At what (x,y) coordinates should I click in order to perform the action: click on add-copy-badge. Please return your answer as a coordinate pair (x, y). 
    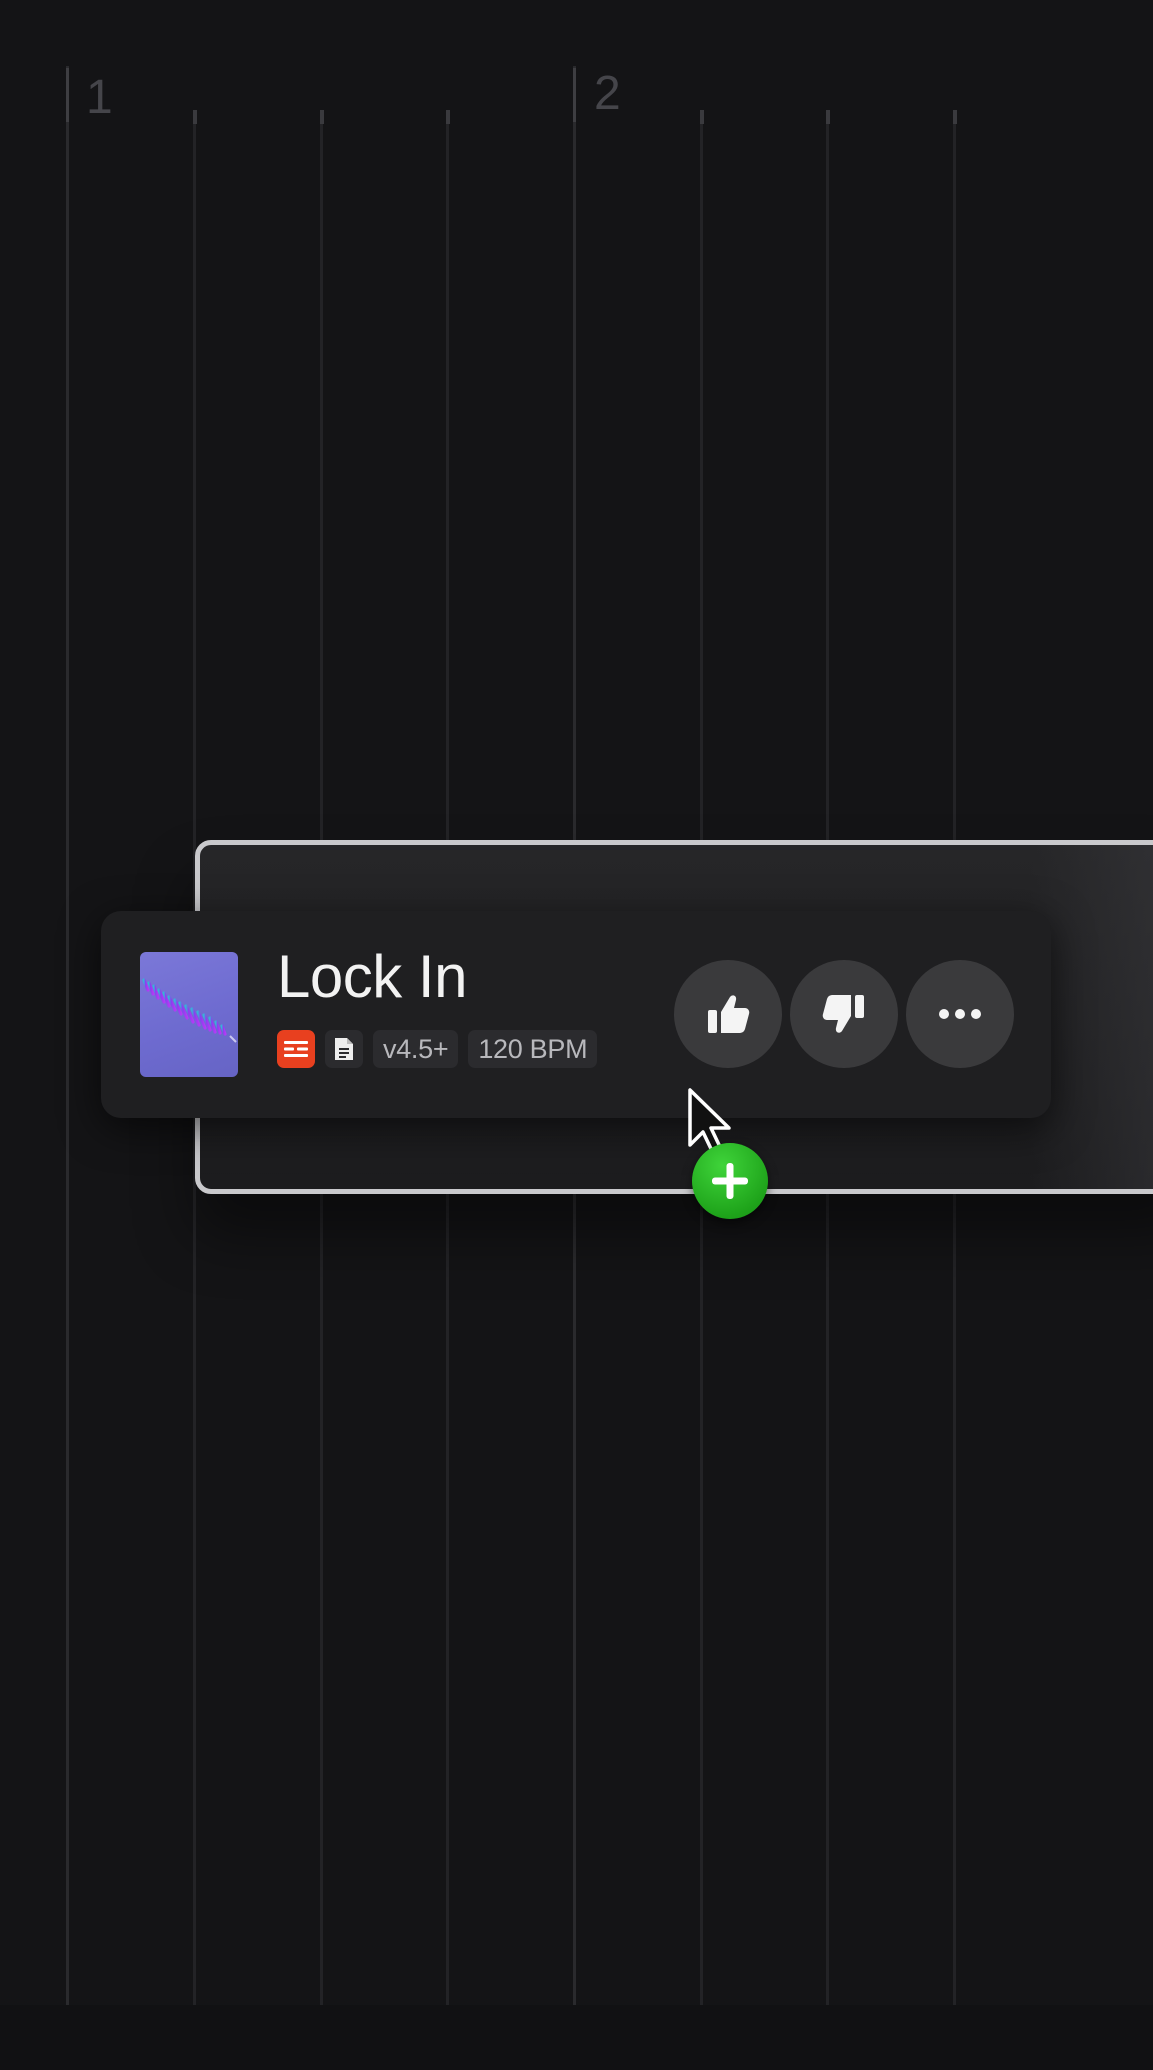
    Looking at the image, I should click on (730, 1181).